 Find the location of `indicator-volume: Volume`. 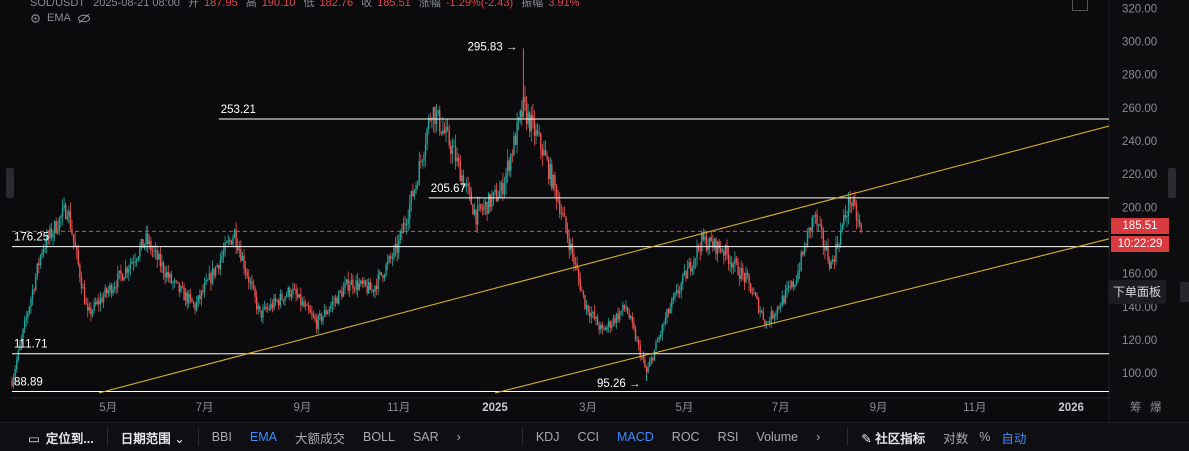

indicator-volume: Volume is located at coordinates (777, 437).